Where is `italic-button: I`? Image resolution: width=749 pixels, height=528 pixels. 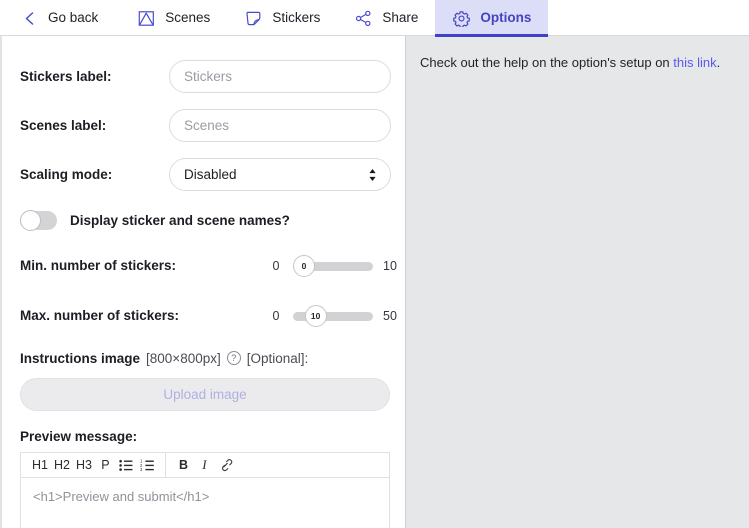
italic-button: I is located at coordinates (204, 465).